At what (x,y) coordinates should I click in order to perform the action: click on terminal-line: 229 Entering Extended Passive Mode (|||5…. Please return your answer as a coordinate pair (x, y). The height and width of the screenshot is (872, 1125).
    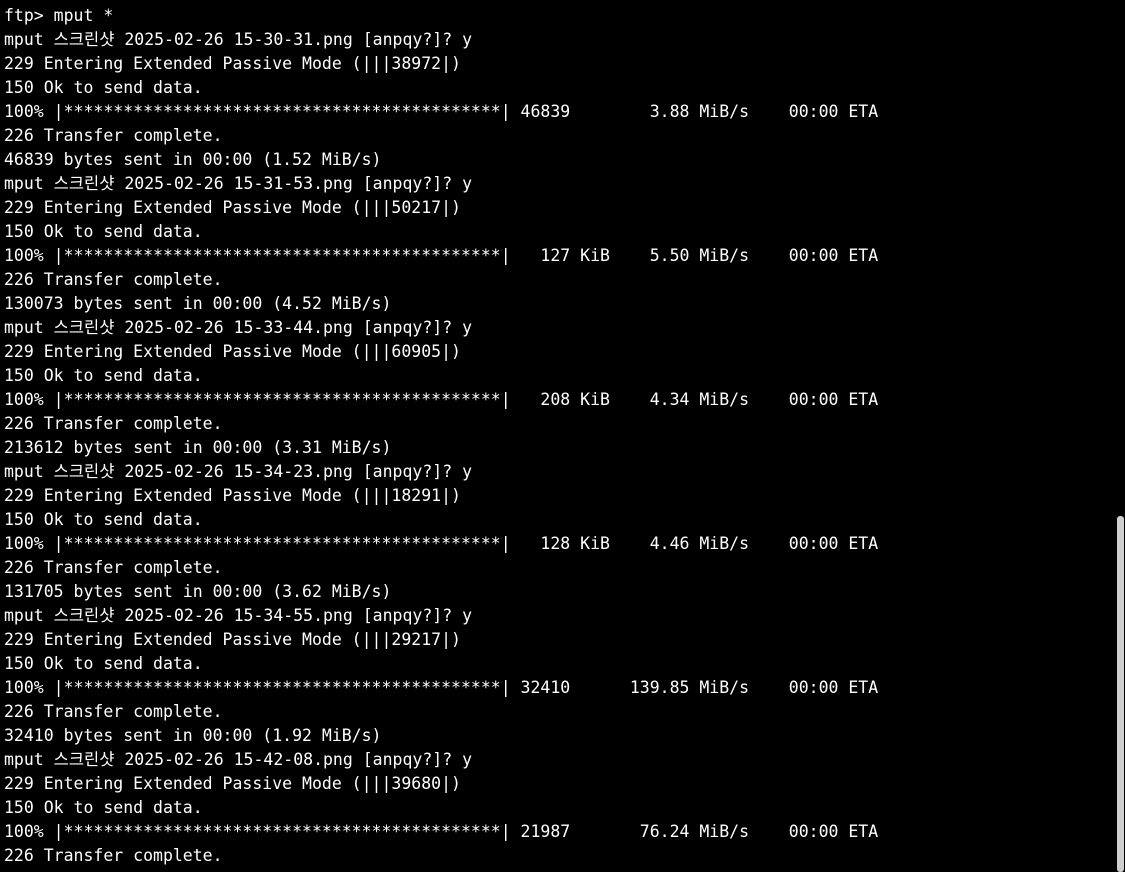
    Looking at the image, I should click on (232, 207).